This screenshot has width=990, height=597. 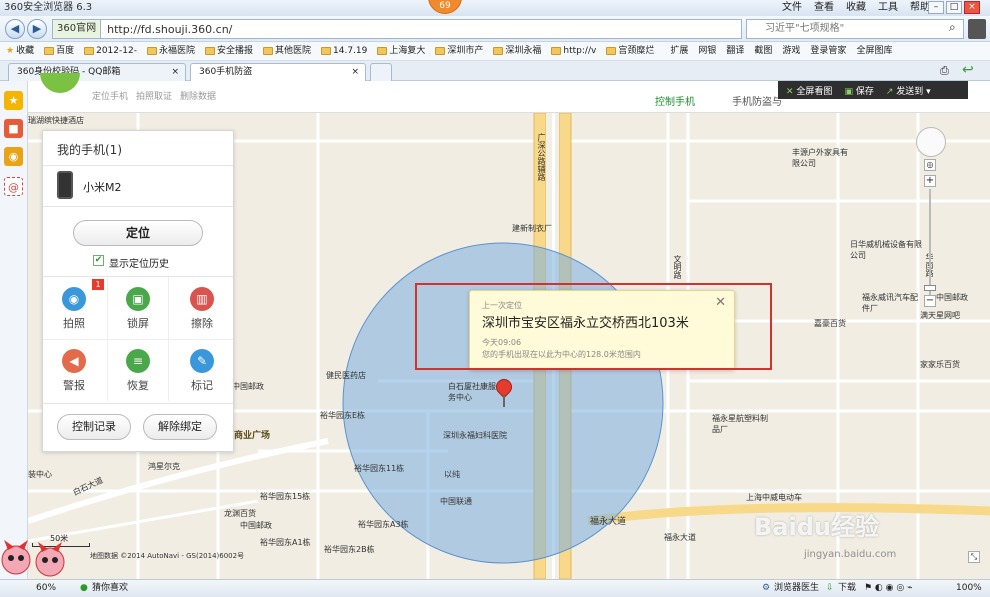 I want to click on map-label: 福永威讯汽车配件厂, so click(x=890, y=303).